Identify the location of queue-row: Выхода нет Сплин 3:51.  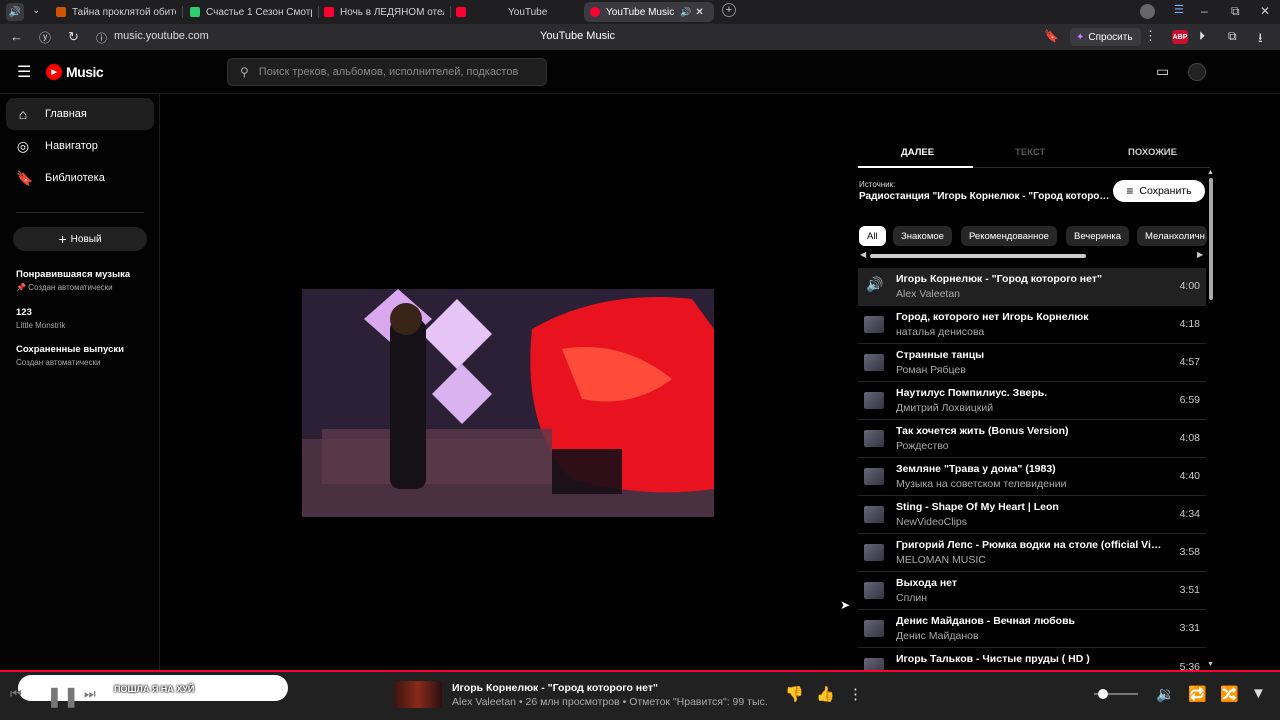
(1032, 591).